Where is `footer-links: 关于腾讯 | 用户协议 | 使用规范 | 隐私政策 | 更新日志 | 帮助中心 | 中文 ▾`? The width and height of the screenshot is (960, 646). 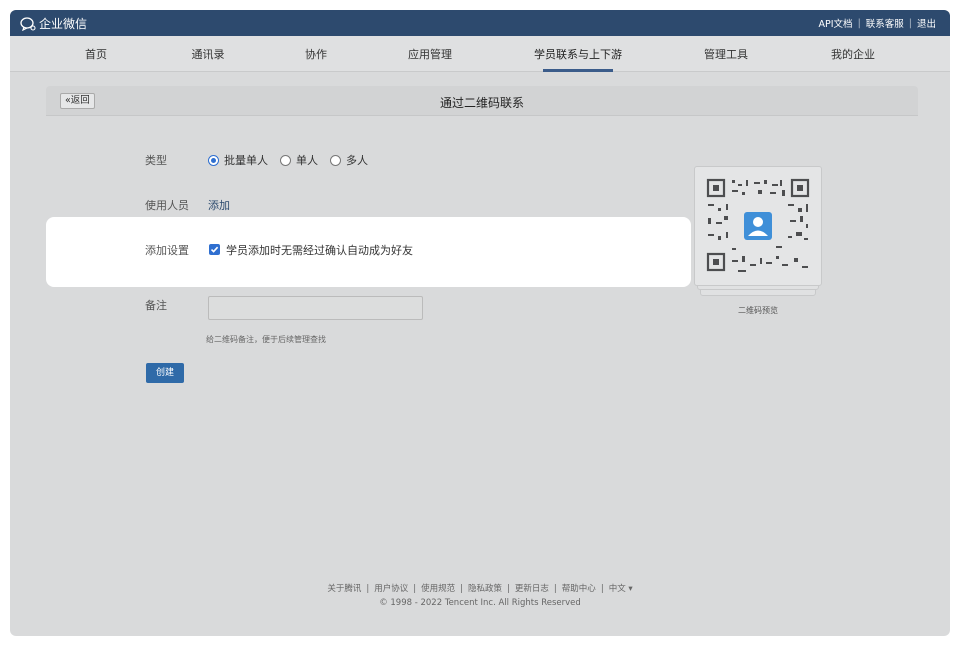
footer-links: 关于腾讯 | 用户协议 | 使用规范 | 隐私政策 | 更新日志 | 帮助中心 | 中文 ▾ is located at coordinates (480, 588).